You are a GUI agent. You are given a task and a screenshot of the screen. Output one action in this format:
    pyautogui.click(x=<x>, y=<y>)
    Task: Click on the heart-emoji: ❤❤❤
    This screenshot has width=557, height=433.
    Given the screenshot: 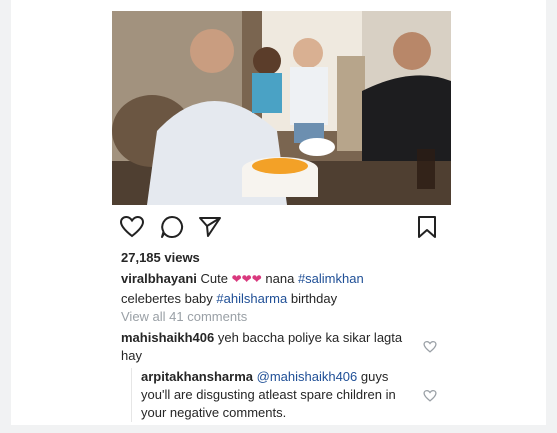 What is the action you would take?
    pyautogui.click(x=246, y=279)
    